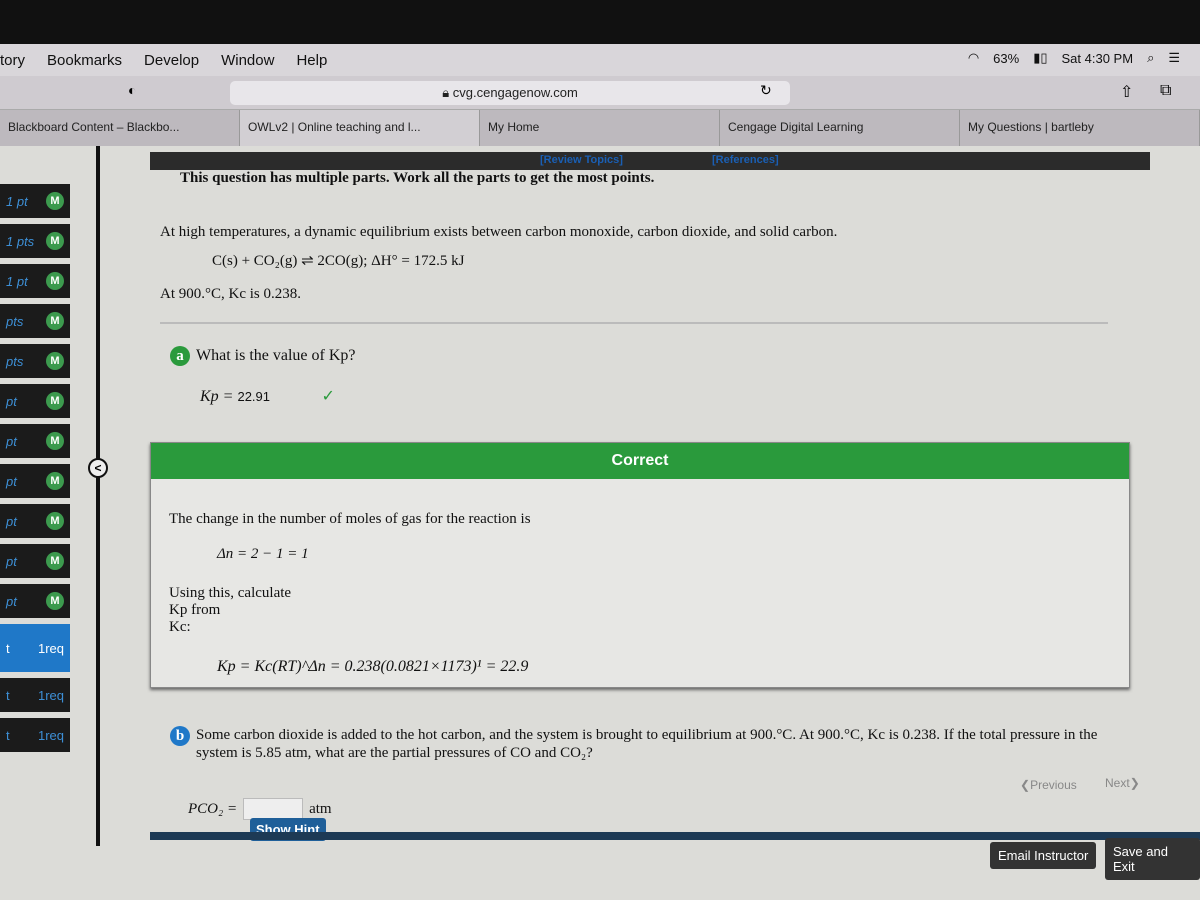 The image size is (1200, 900). I want to click on status-area: ◠ 63% ▮▯ Sat 4:30 PM ⌕ ☰, so click(1074, 58).